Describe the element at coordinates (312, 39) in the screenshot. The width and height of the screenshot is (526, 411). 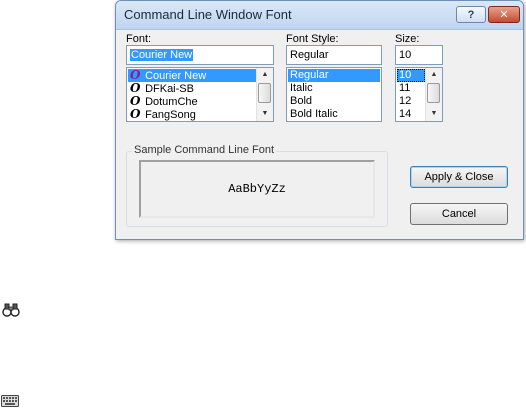
I see `font-style-label: Font Style:` at that location.